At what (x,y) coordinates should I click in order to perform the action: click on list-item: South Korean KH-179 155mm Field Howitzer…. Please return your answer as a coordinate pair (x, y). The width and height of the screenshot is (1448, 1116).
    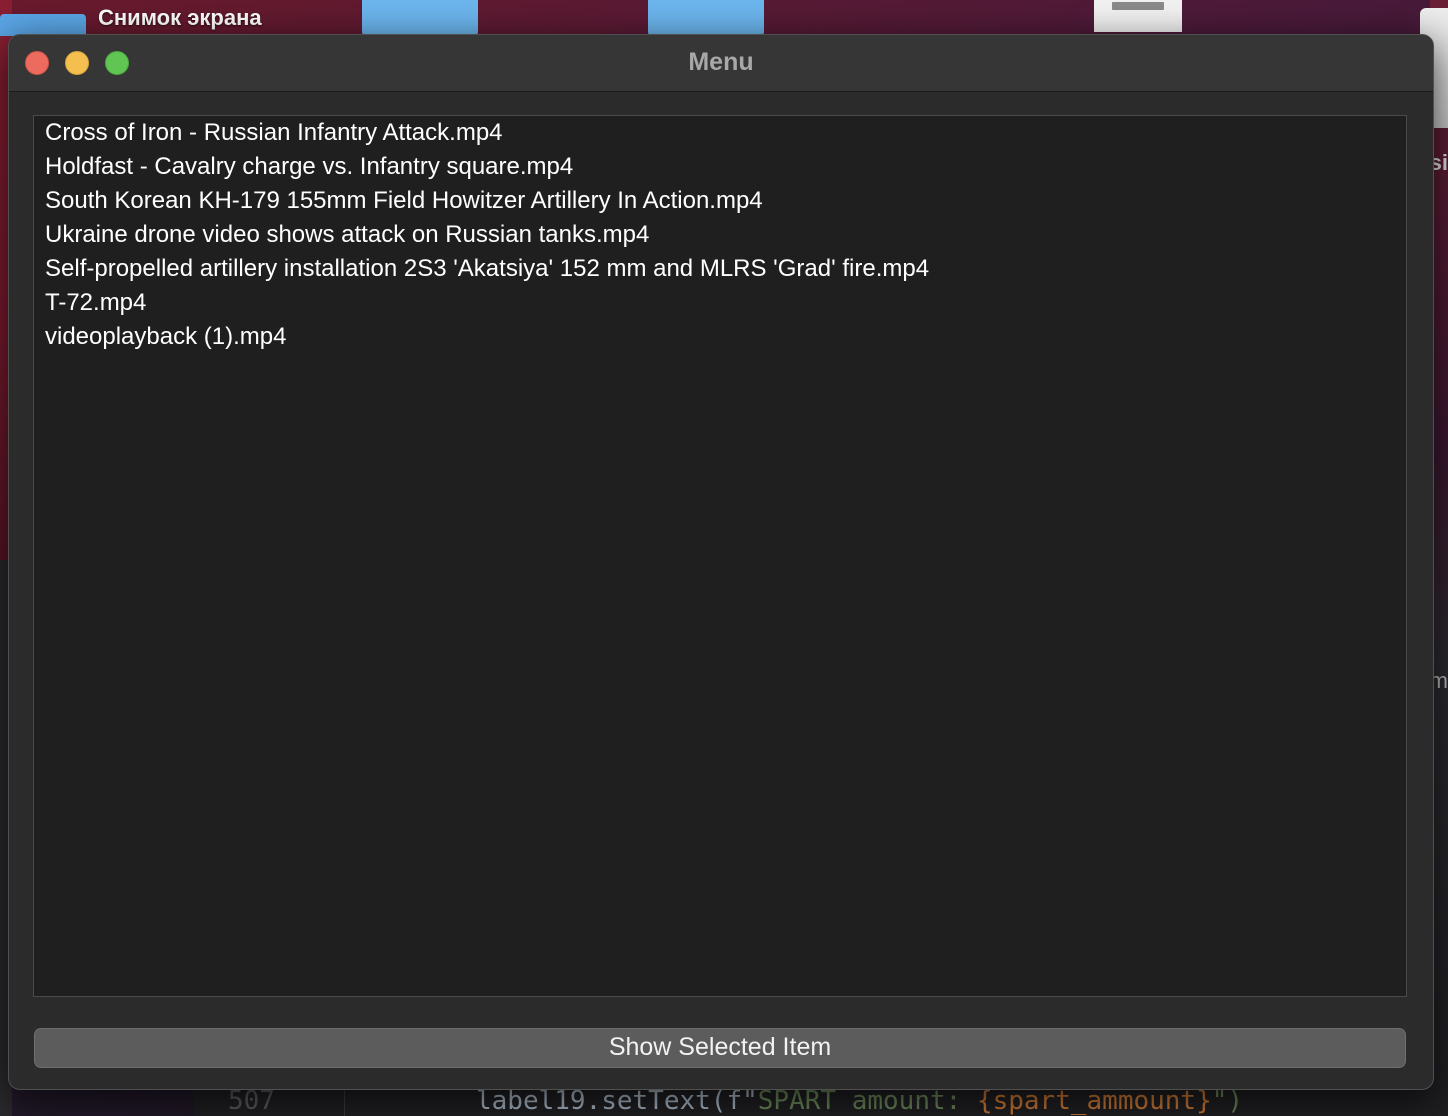
    Looking at the image, I should click on (404, 201).